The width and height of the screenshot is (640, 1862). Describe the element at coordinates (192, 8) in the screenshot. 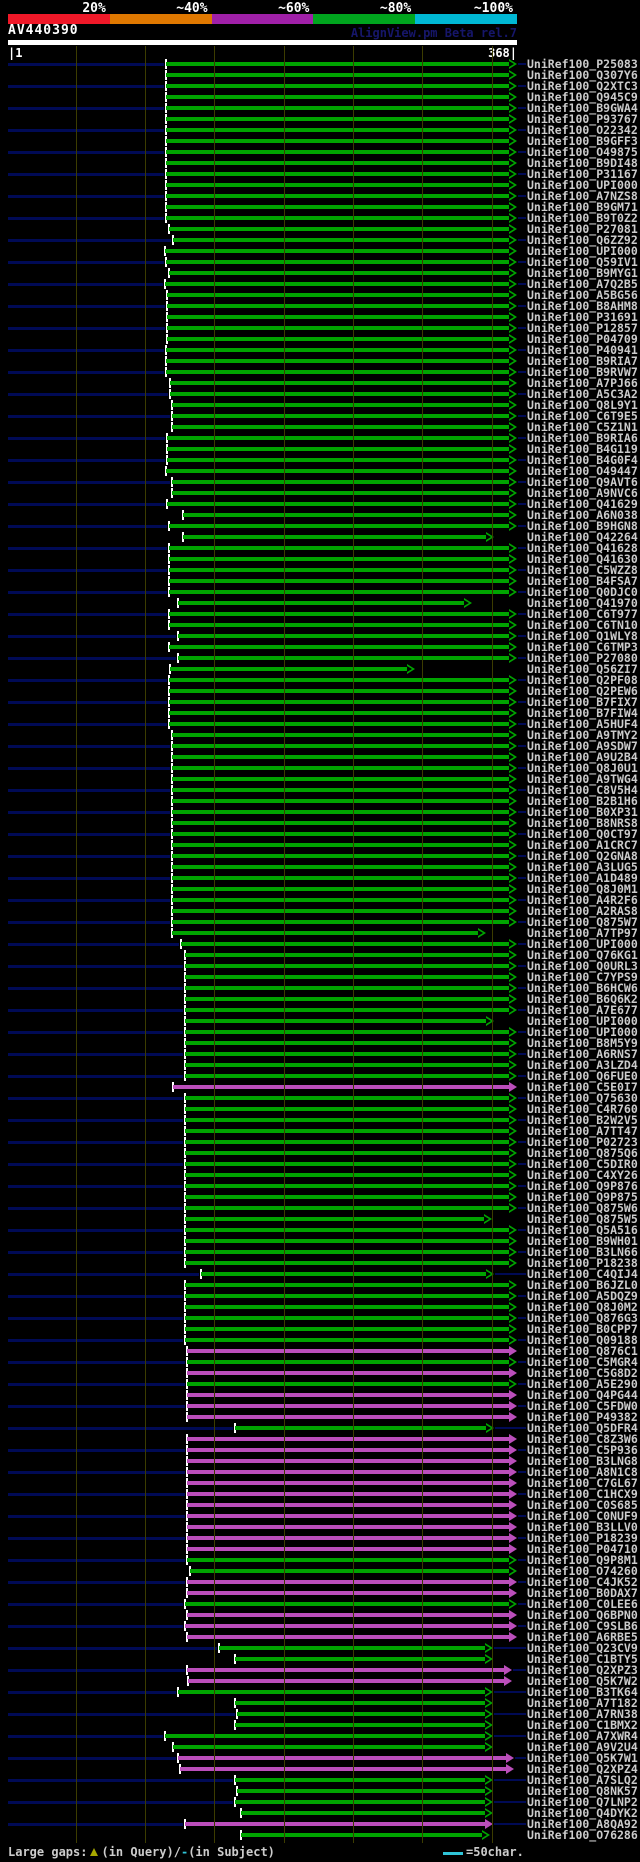

I see `scale-percent-label: ~40%` at that location.